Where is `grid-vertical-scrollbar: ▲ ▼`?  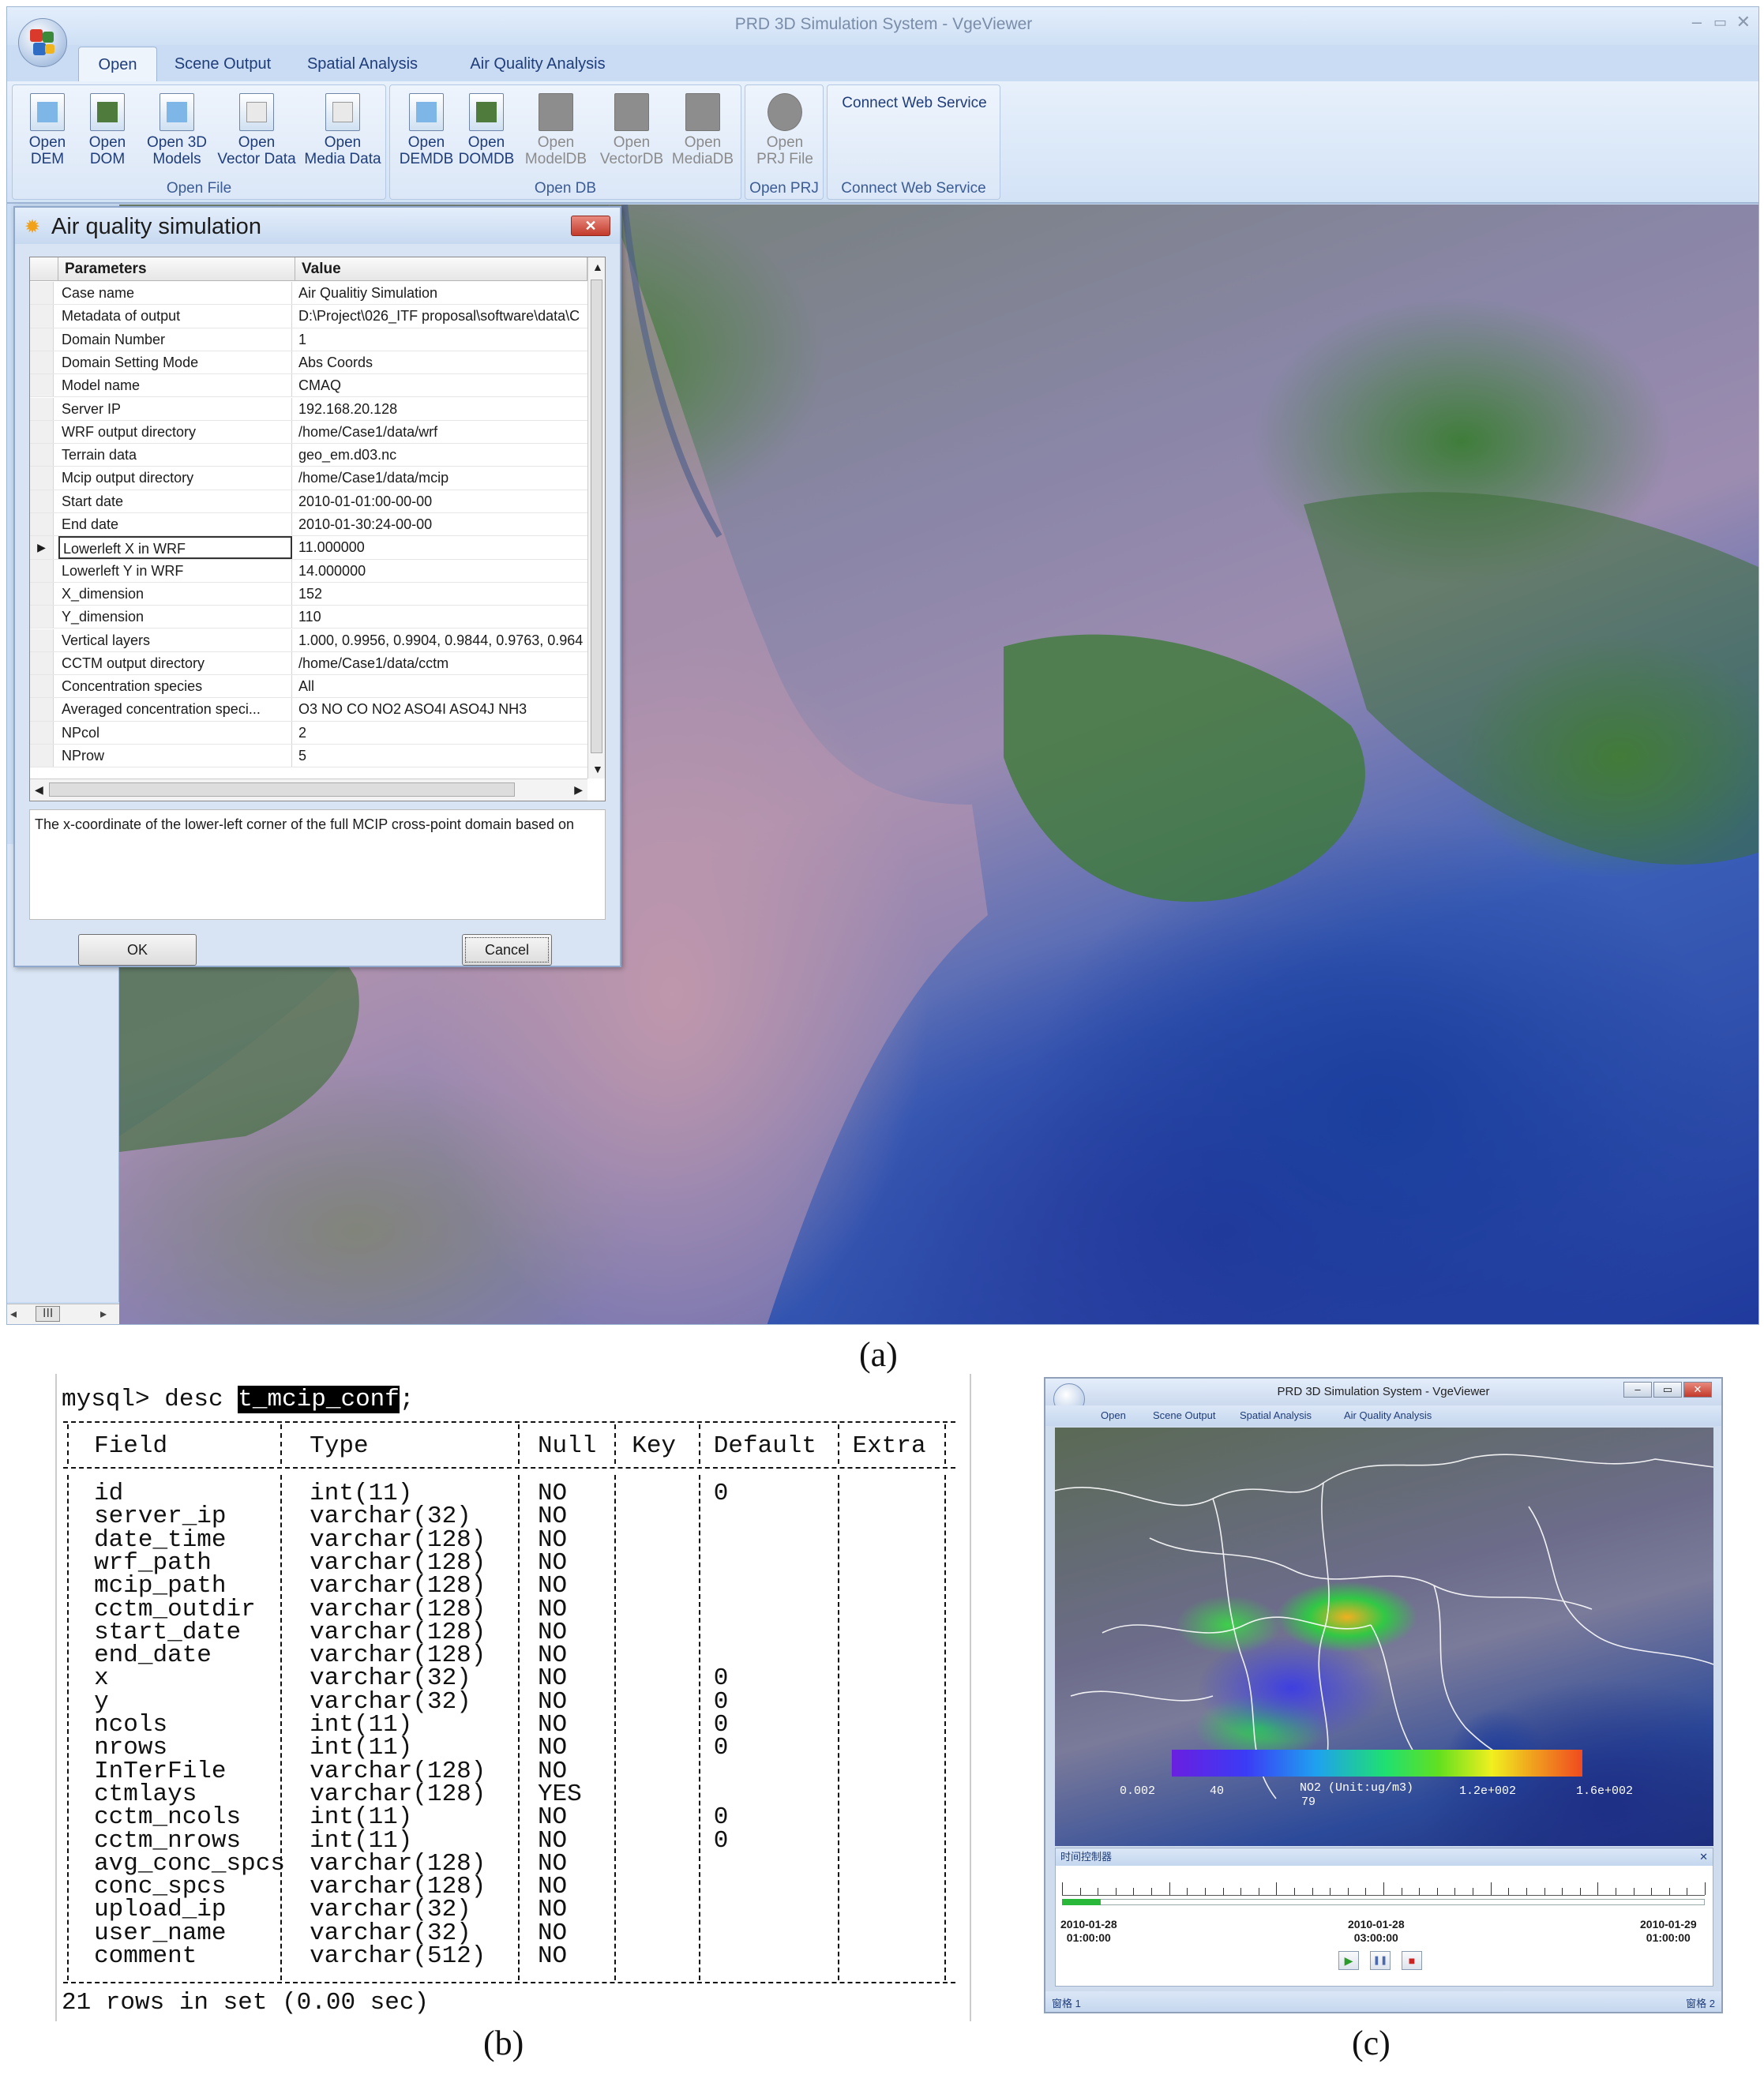 grid-vertical-scrollbar: ▲ ▼ is located at coordinates (596, 518).